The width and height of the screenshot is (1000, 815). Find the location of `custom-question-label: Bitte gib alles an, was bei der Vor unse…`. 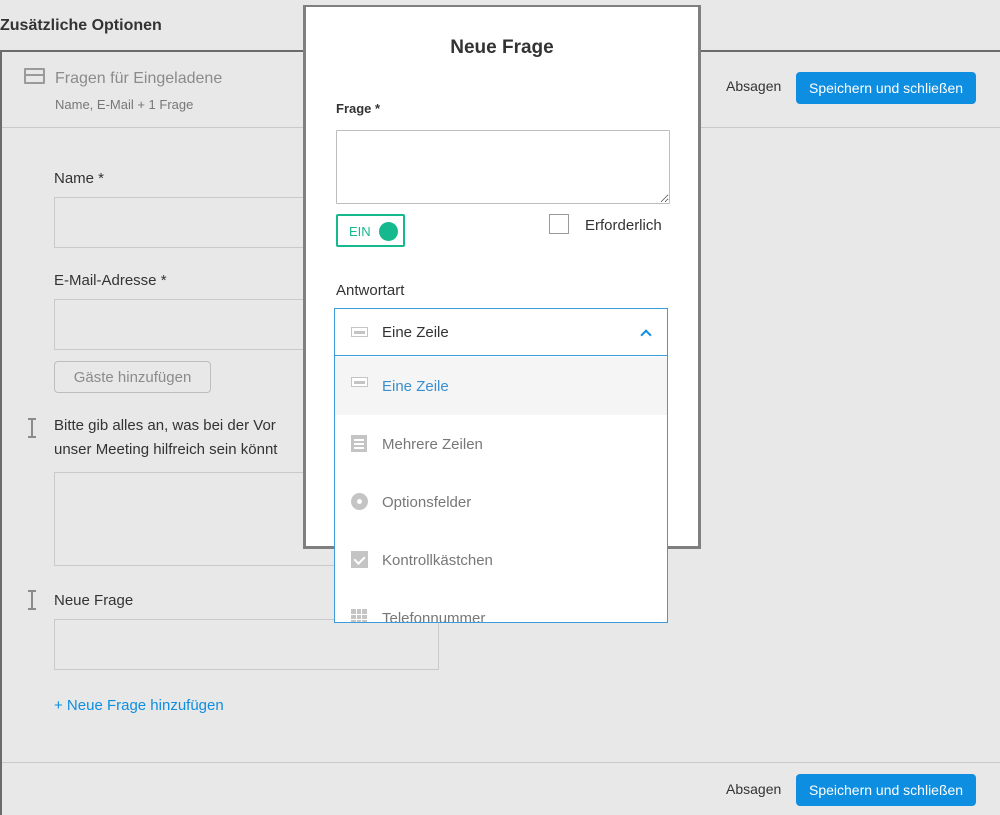

custom-question-label: Bitte gib alles an, was bei der Vor unse… is located at coordinates (184, 438).